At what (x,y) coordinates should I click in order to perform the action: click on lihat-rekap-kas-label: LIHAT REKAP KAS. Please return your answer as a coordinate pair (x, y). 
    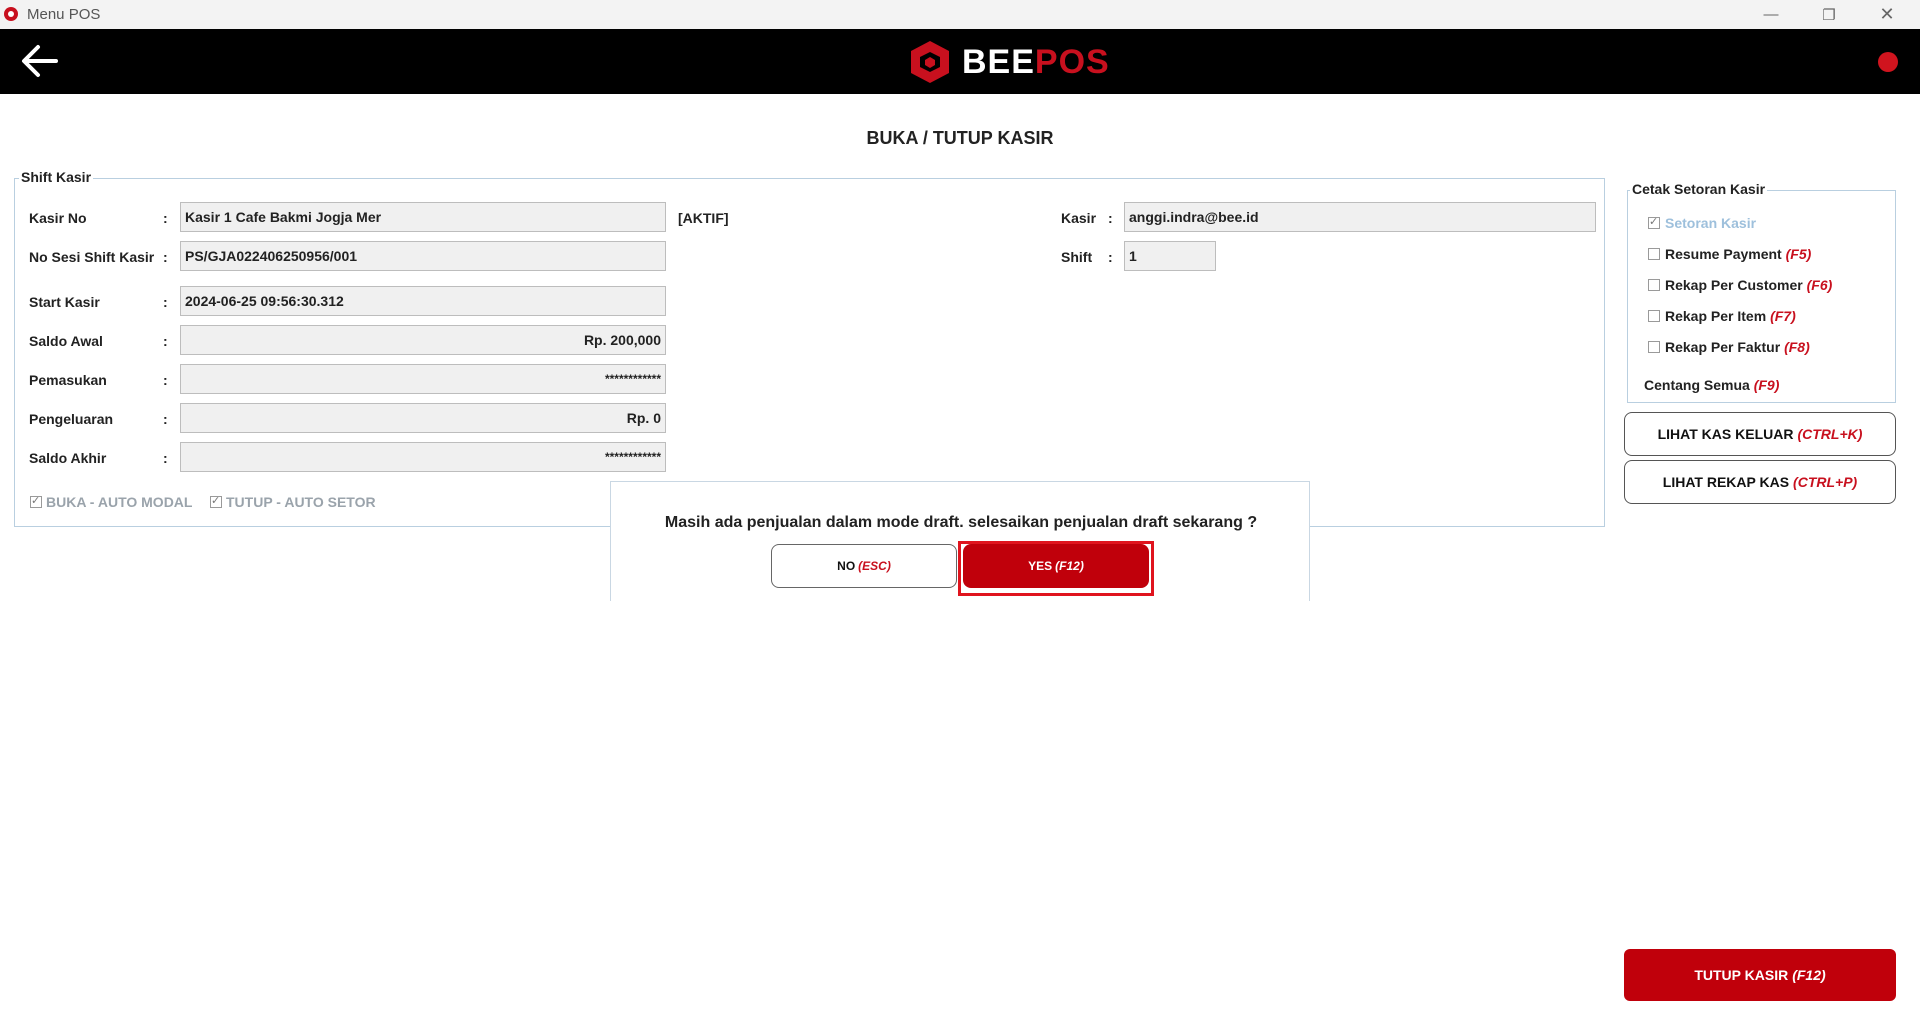
    Looking at the image, I should click on (1726, 482).